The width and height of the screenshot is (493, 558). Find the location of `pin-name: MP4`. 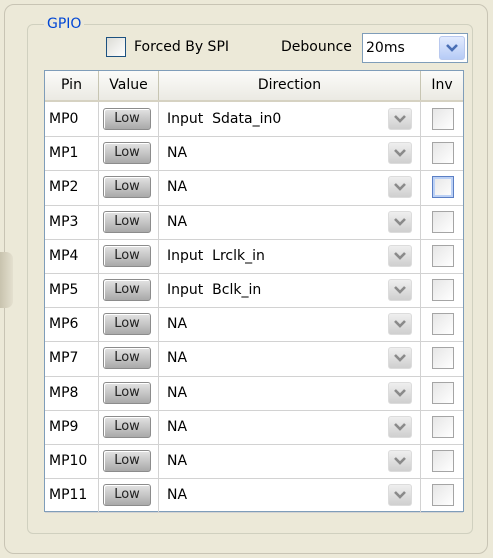

pin-name: MP4 is located at coordinates (64, 255).